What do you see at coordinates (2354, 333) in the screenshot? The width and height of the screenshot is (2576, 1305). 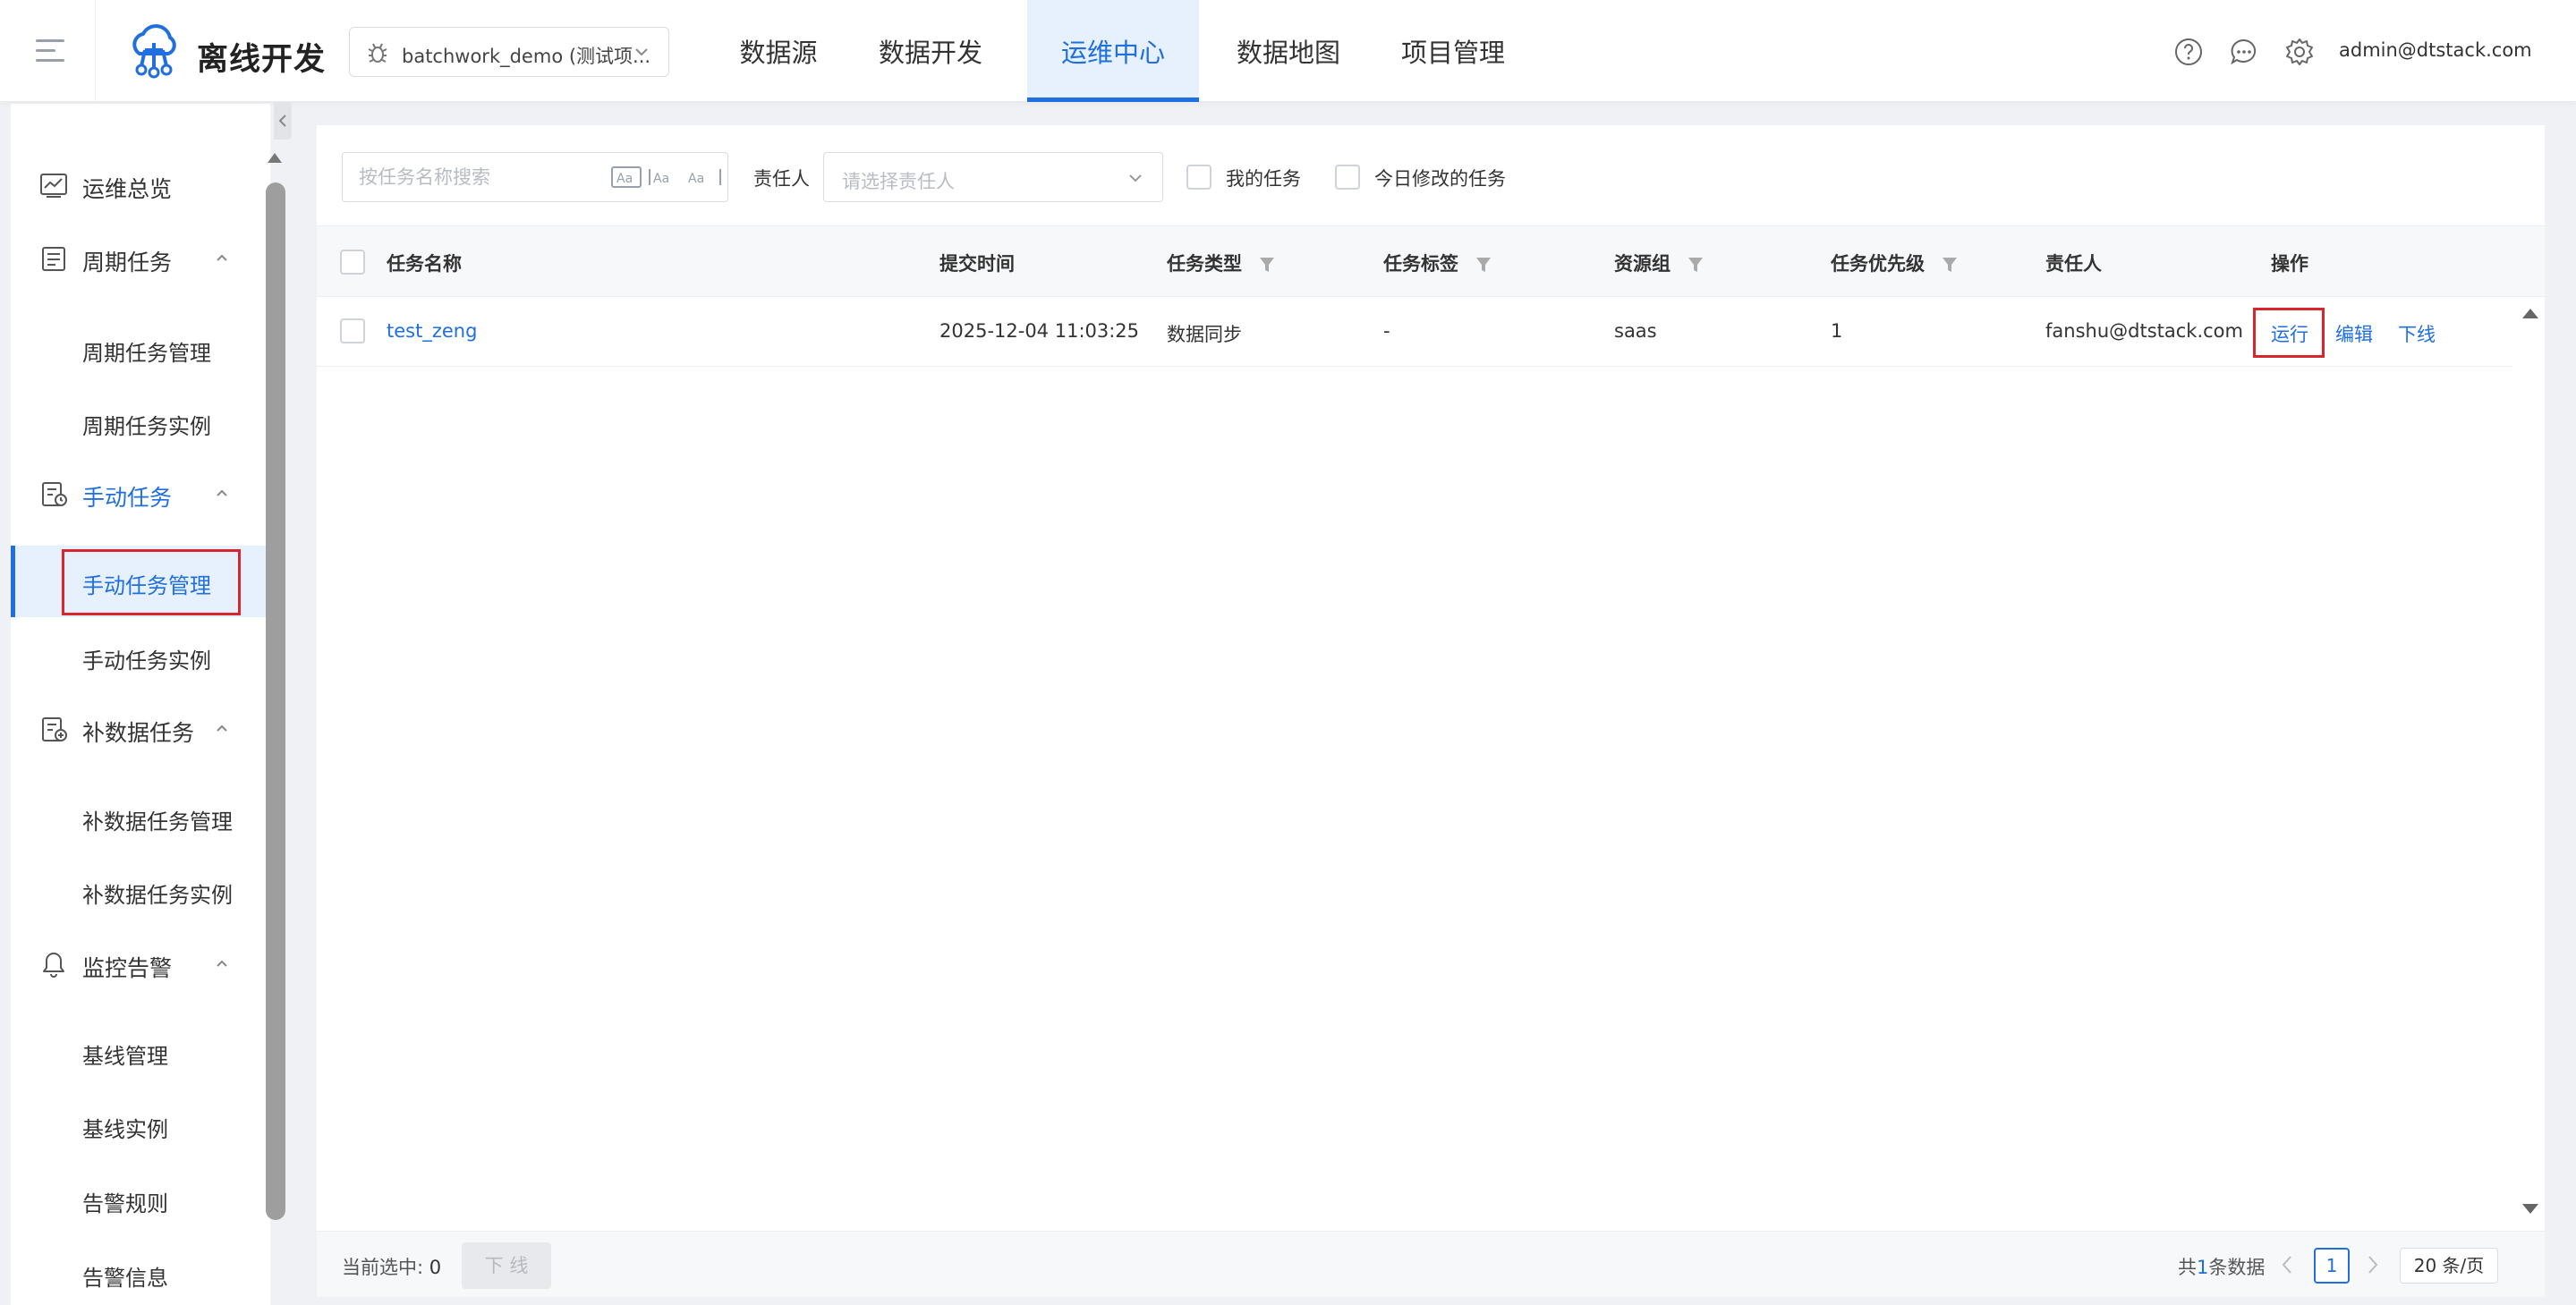 I see `edit-button: 编辑` at bounding box center [2354, 333].